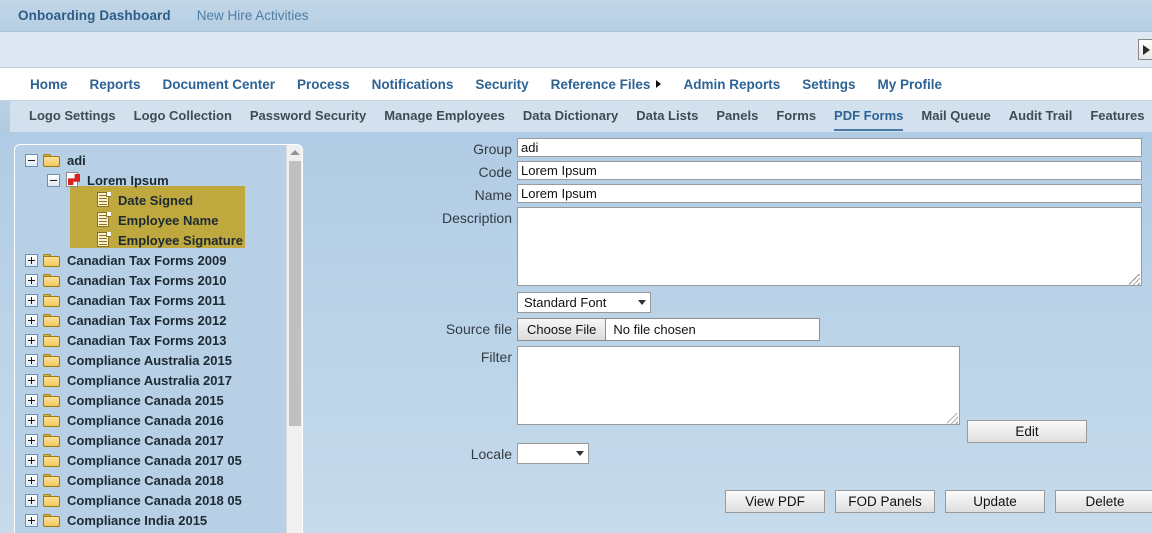  Describe the element at coordinates (155, 460) in the screenshot. I see `tree-node: Compliance Canada 2017 05` at that location.